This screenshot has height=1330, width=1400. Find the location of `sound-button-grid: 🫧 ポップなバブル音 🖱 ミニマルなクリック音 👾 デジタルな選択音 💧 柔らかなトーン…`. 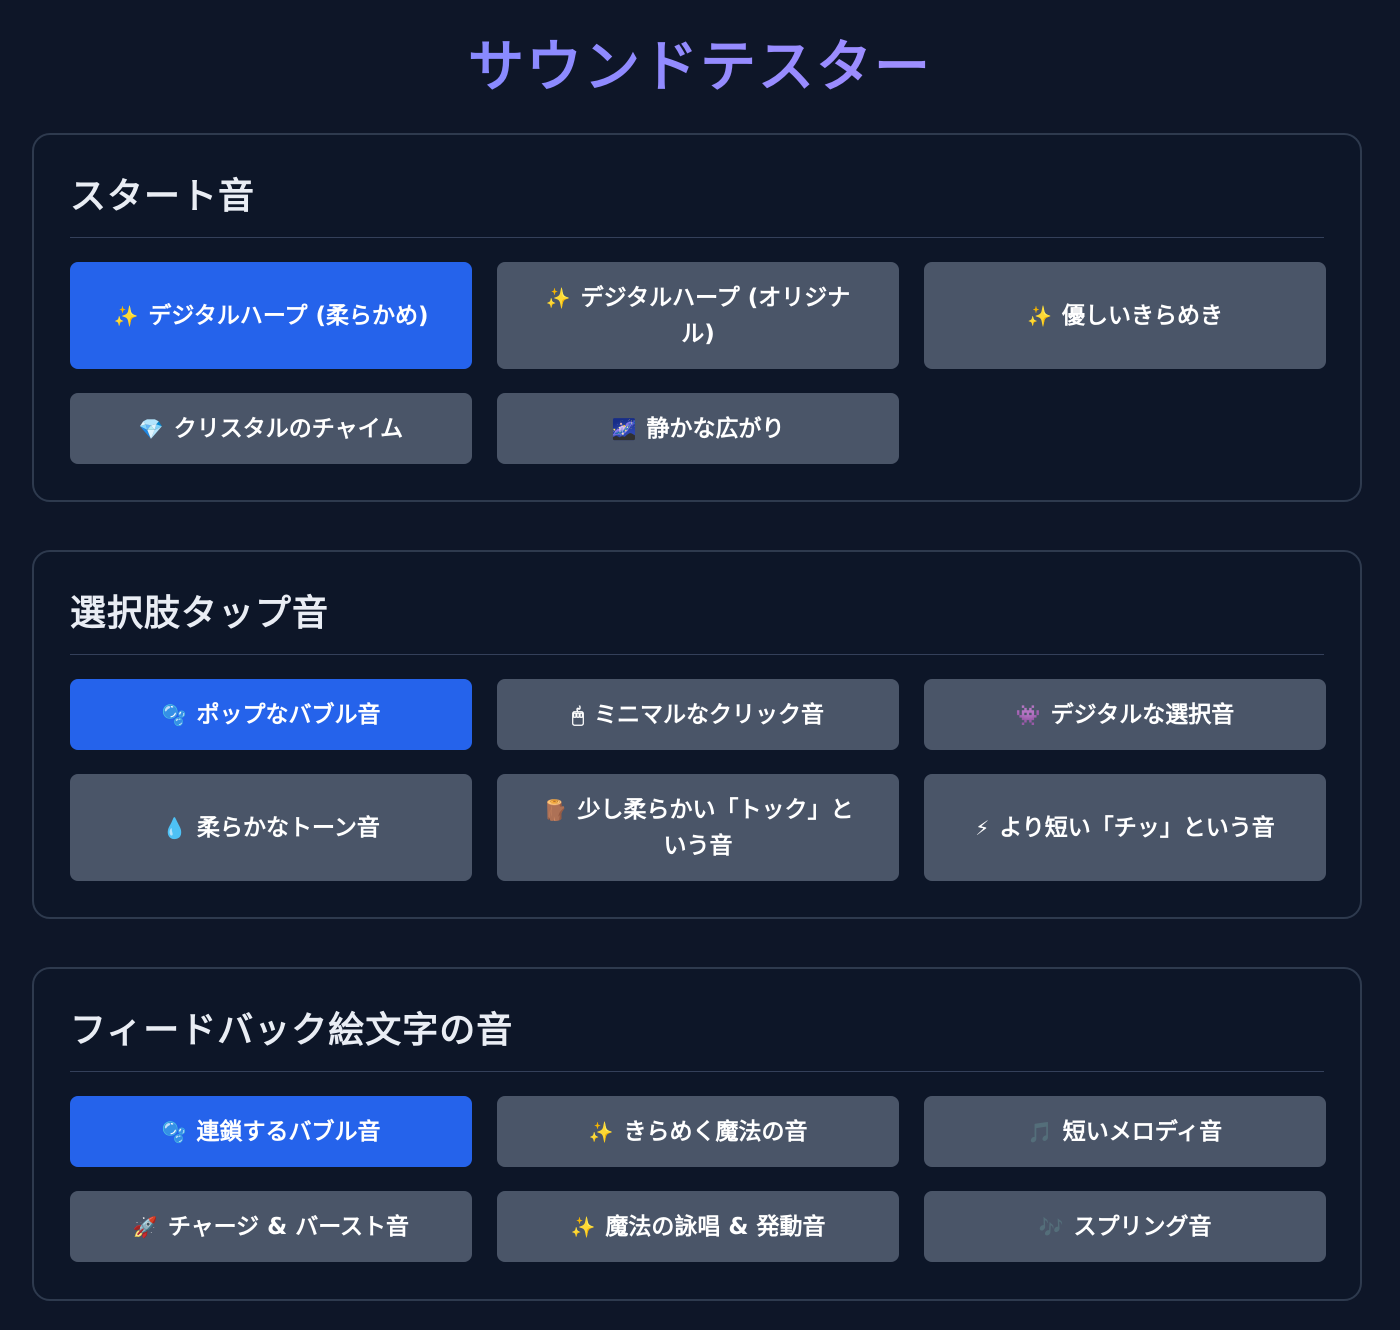

sound-button-grid: 🫧 ポップなバブル音 🖱 ミニマルなクリック音 👾 デジタルな選択音 💧 柔らかなトーン… is located at coordinates (698, 780).